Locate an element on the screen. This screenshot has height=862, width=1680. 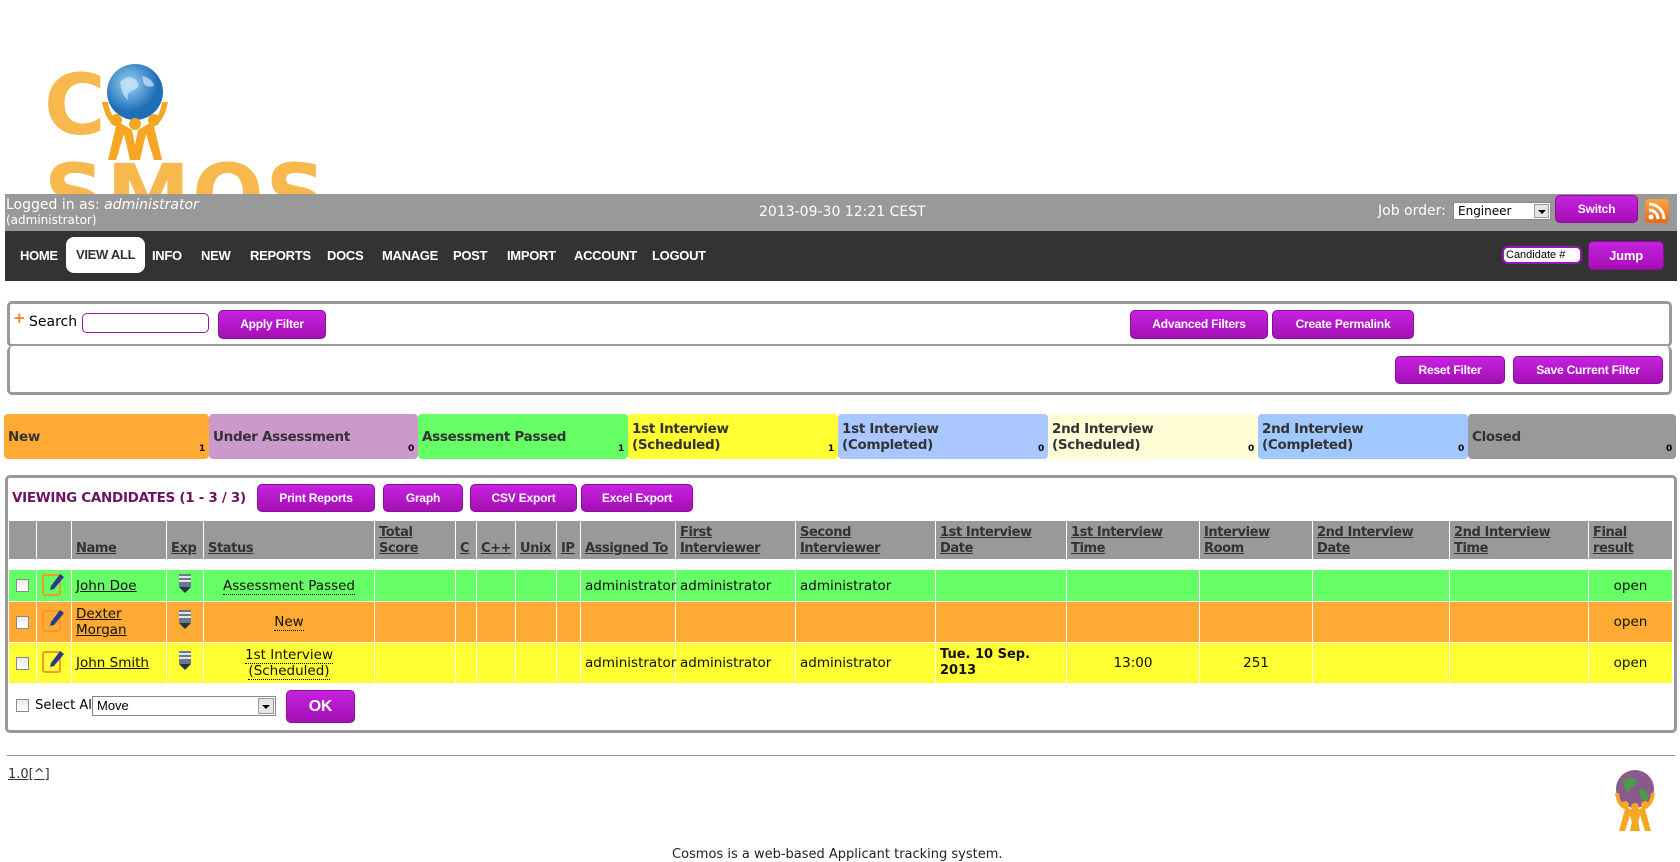
select-all: Select All is located at coordinates (56, 705).